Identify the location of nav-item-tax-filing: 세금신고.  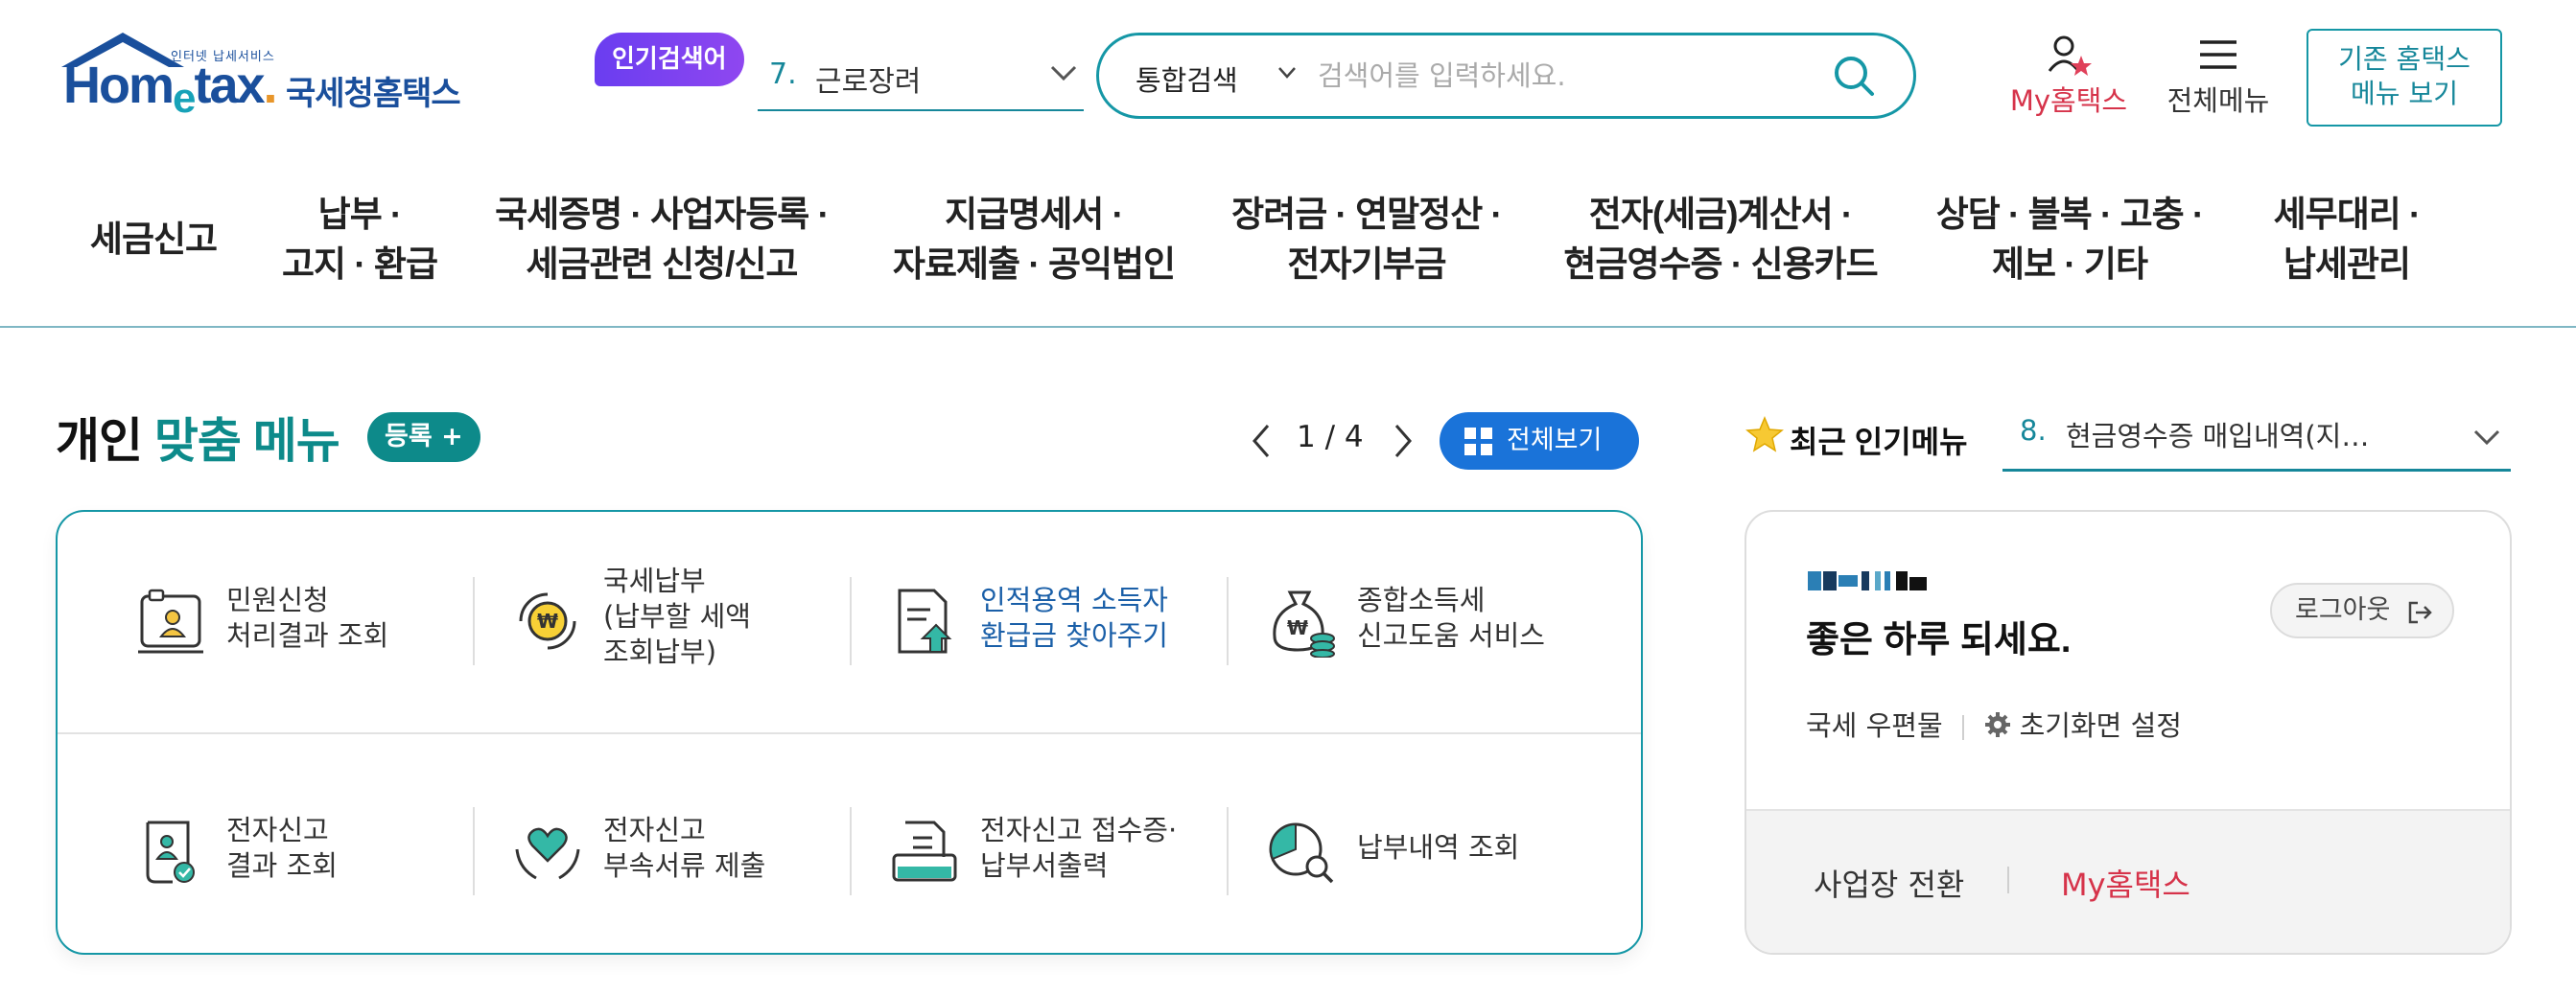
(154, 240).